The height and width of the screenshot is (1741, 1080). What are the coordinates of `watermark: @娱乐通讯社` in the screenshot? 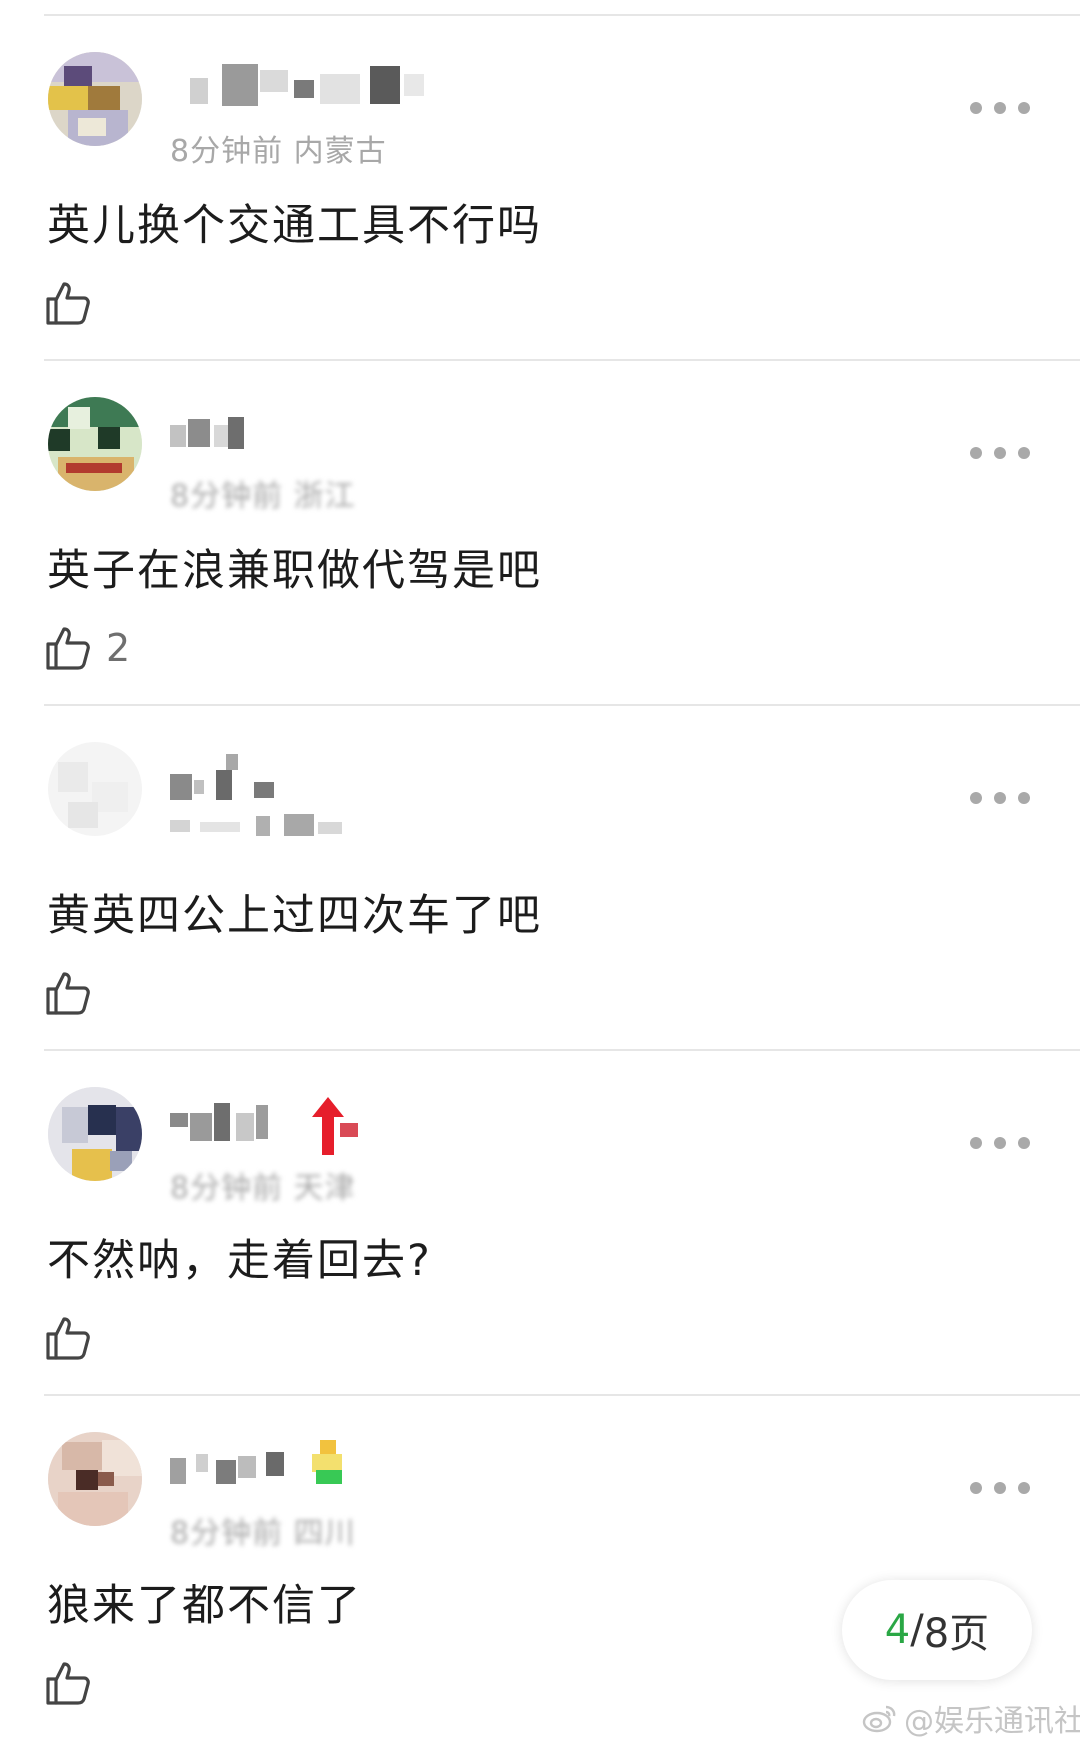 It's located at (971, 1718).